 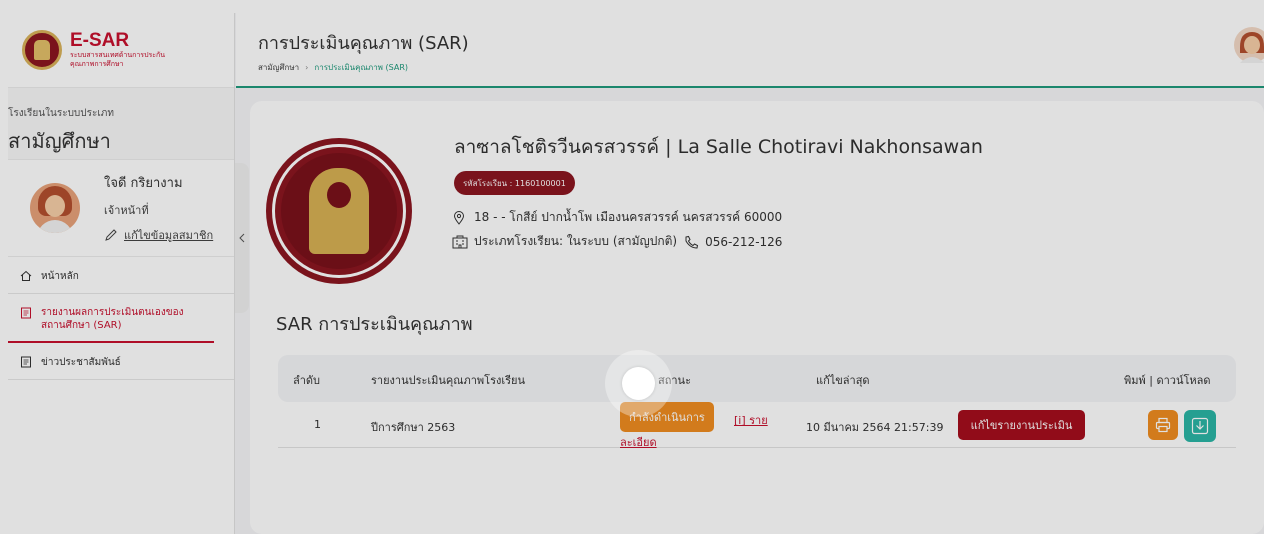 I want to click on school-emblem, so click(x=339, y=211).